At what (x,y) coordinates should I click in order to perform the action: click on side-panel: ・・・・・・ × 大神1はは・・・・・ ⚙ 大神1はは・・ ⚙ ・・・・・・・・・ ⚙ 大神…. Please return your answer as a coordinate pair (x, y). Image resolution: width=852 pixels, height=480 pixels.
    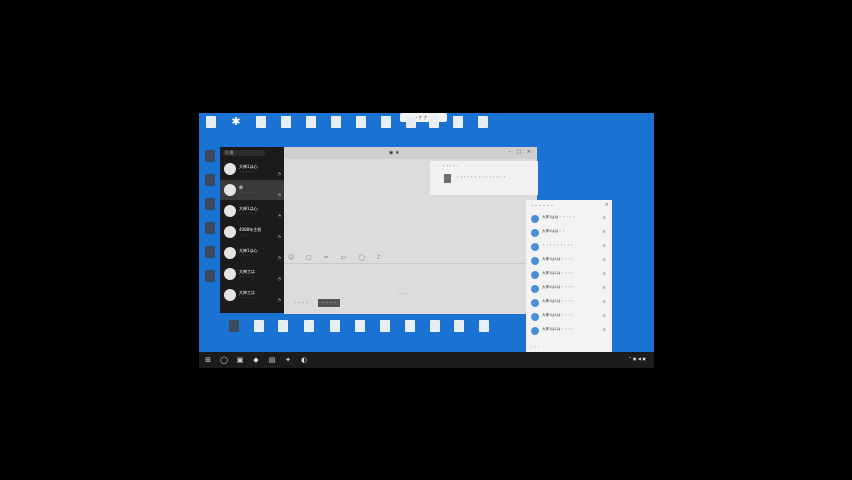
    Looking at the image, I should click on (569, 276).